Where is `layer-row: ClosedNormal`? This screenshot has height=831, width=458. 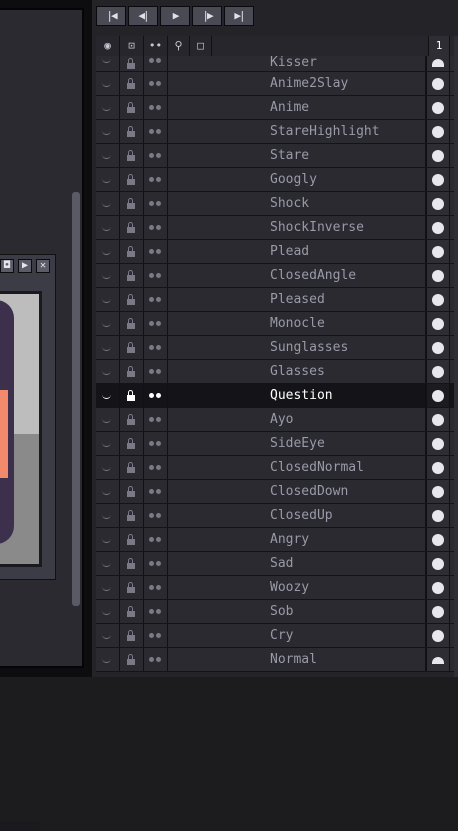
layer-row: ClosedNormal is located at coordinates (277, 468).